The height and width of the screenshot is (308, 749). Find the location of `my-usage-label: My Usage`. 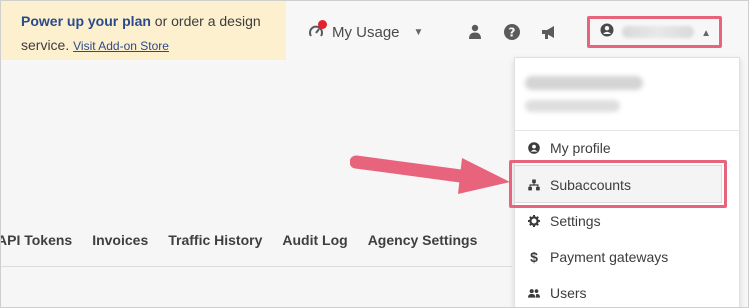

my-usage-label: My Usage is located at coordinates (366, 32).